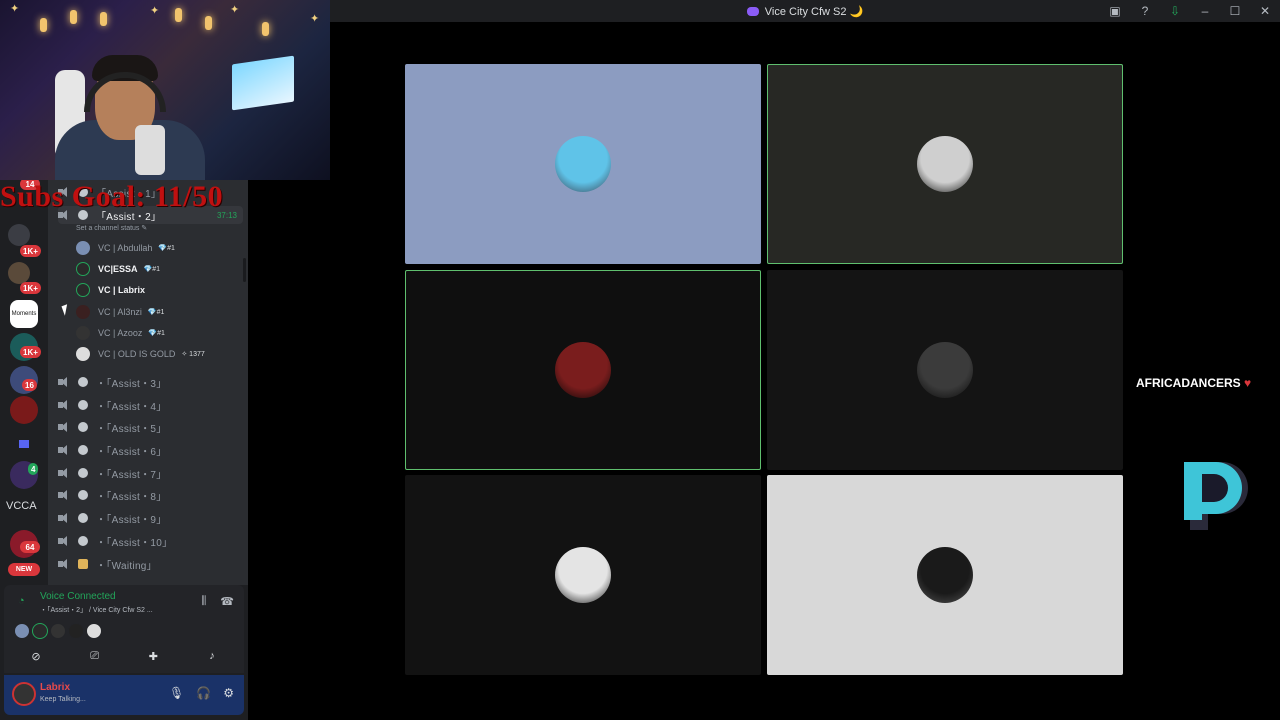  Describe the element at coordinates (156, 333) in the screenshot. I see `voice-member: VC | Azooz 💎#1` at that location.